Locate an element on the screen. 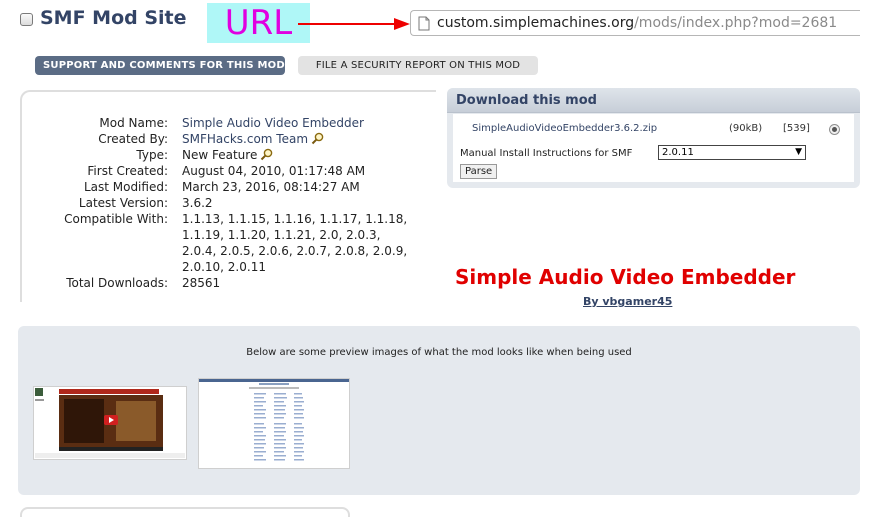 The width and height of the screenshot is (878, 517). type-value: New Feature is located at coordinates (220, 155).